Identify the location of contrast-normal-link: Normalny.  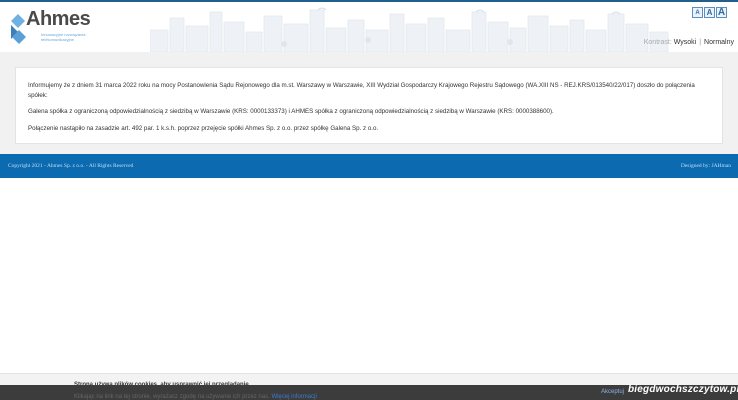
(719, 42).